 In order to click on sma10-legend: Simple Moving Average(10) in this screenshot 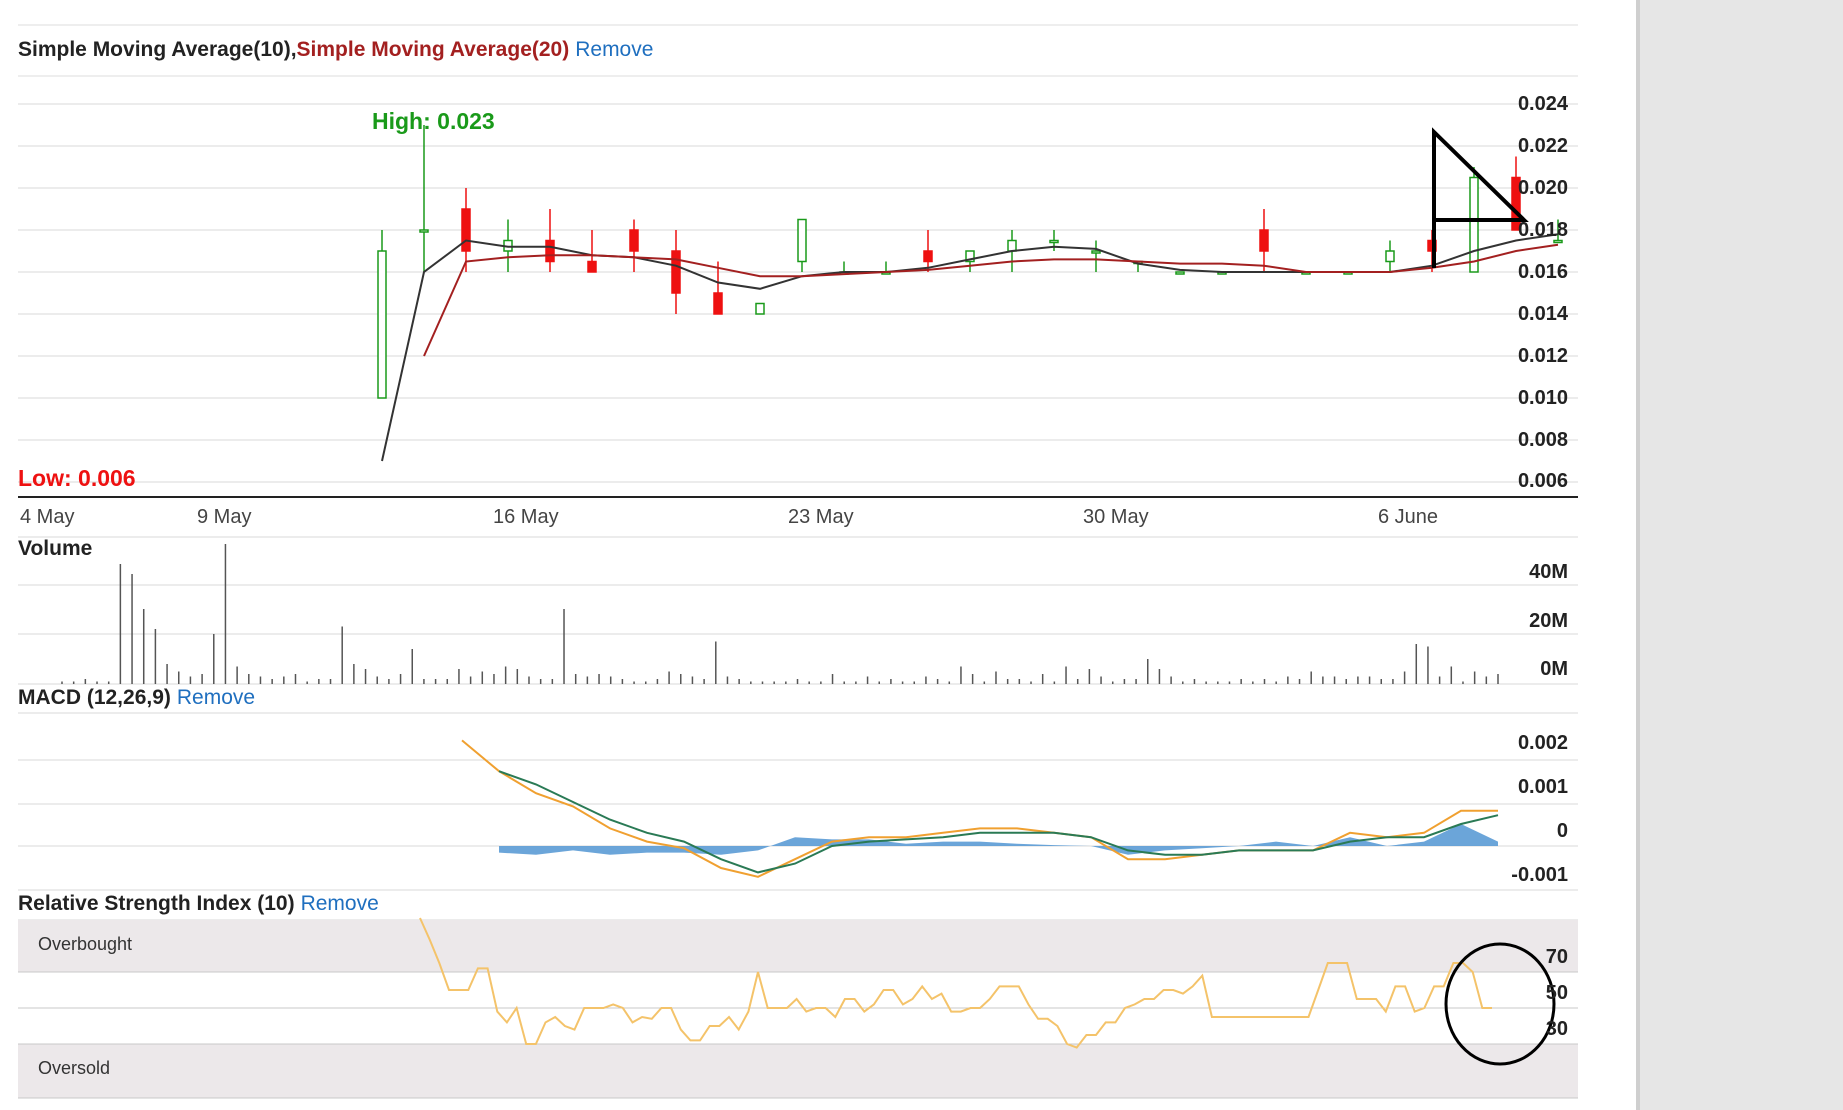, I will do `click(154, 49)`.